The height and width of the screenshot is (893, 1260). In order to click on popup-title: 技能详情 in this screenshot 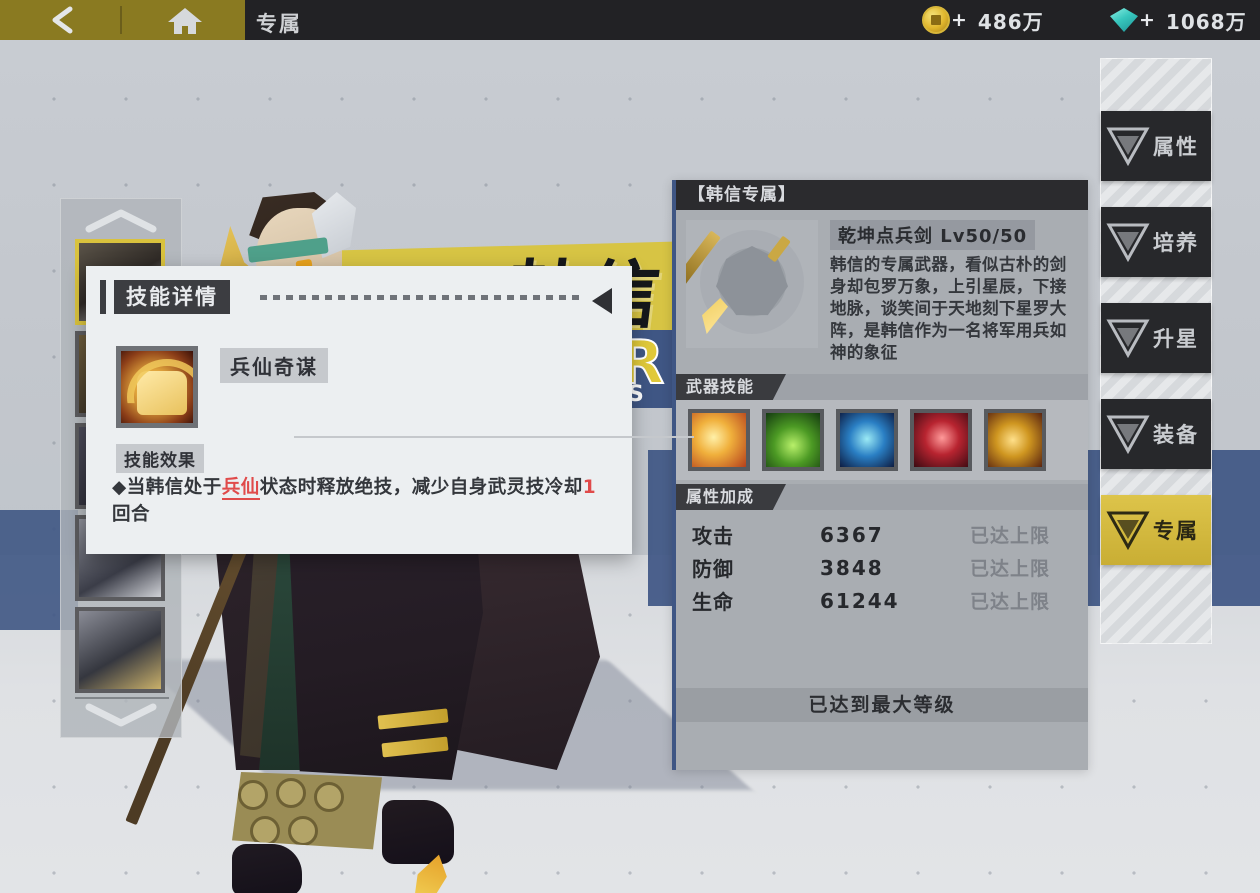, I will do `click(172, 297)`.